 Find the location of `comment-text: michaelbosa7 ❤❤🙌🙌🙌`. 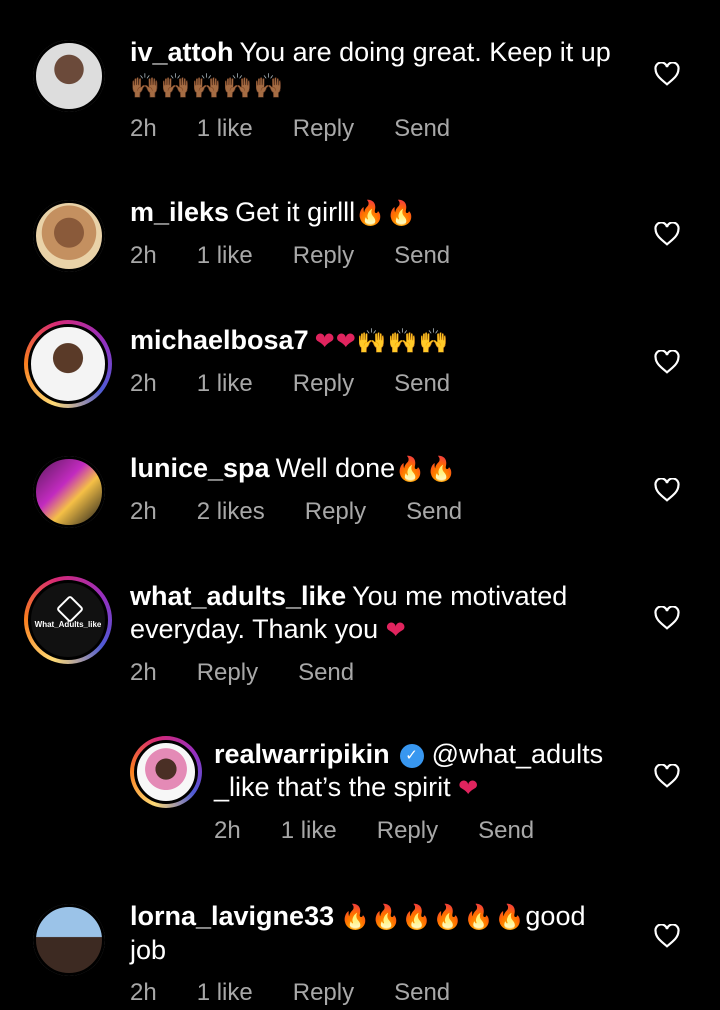

comment-text: michaelbosa7 ❤❤🙌🙌🙌 is located at coordinates (380, 341).